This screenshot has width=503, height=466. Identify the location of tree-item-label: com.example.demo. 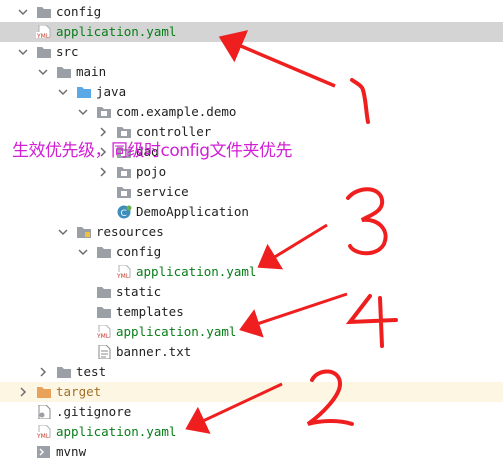
(176, 111).